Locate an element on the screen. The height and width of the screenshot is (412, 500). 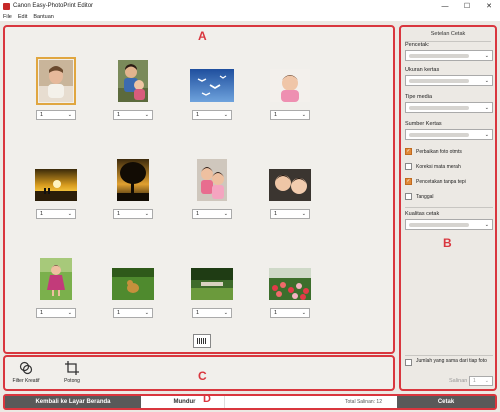
printer-label: Pencetak: is located at coordinates (417, 45).